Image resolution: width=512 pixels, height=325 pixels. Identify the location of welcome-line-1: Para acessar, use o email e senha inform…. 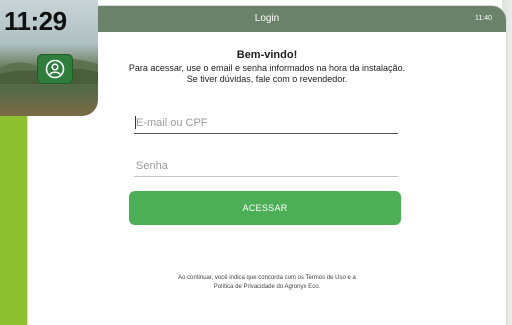
(267, 68).